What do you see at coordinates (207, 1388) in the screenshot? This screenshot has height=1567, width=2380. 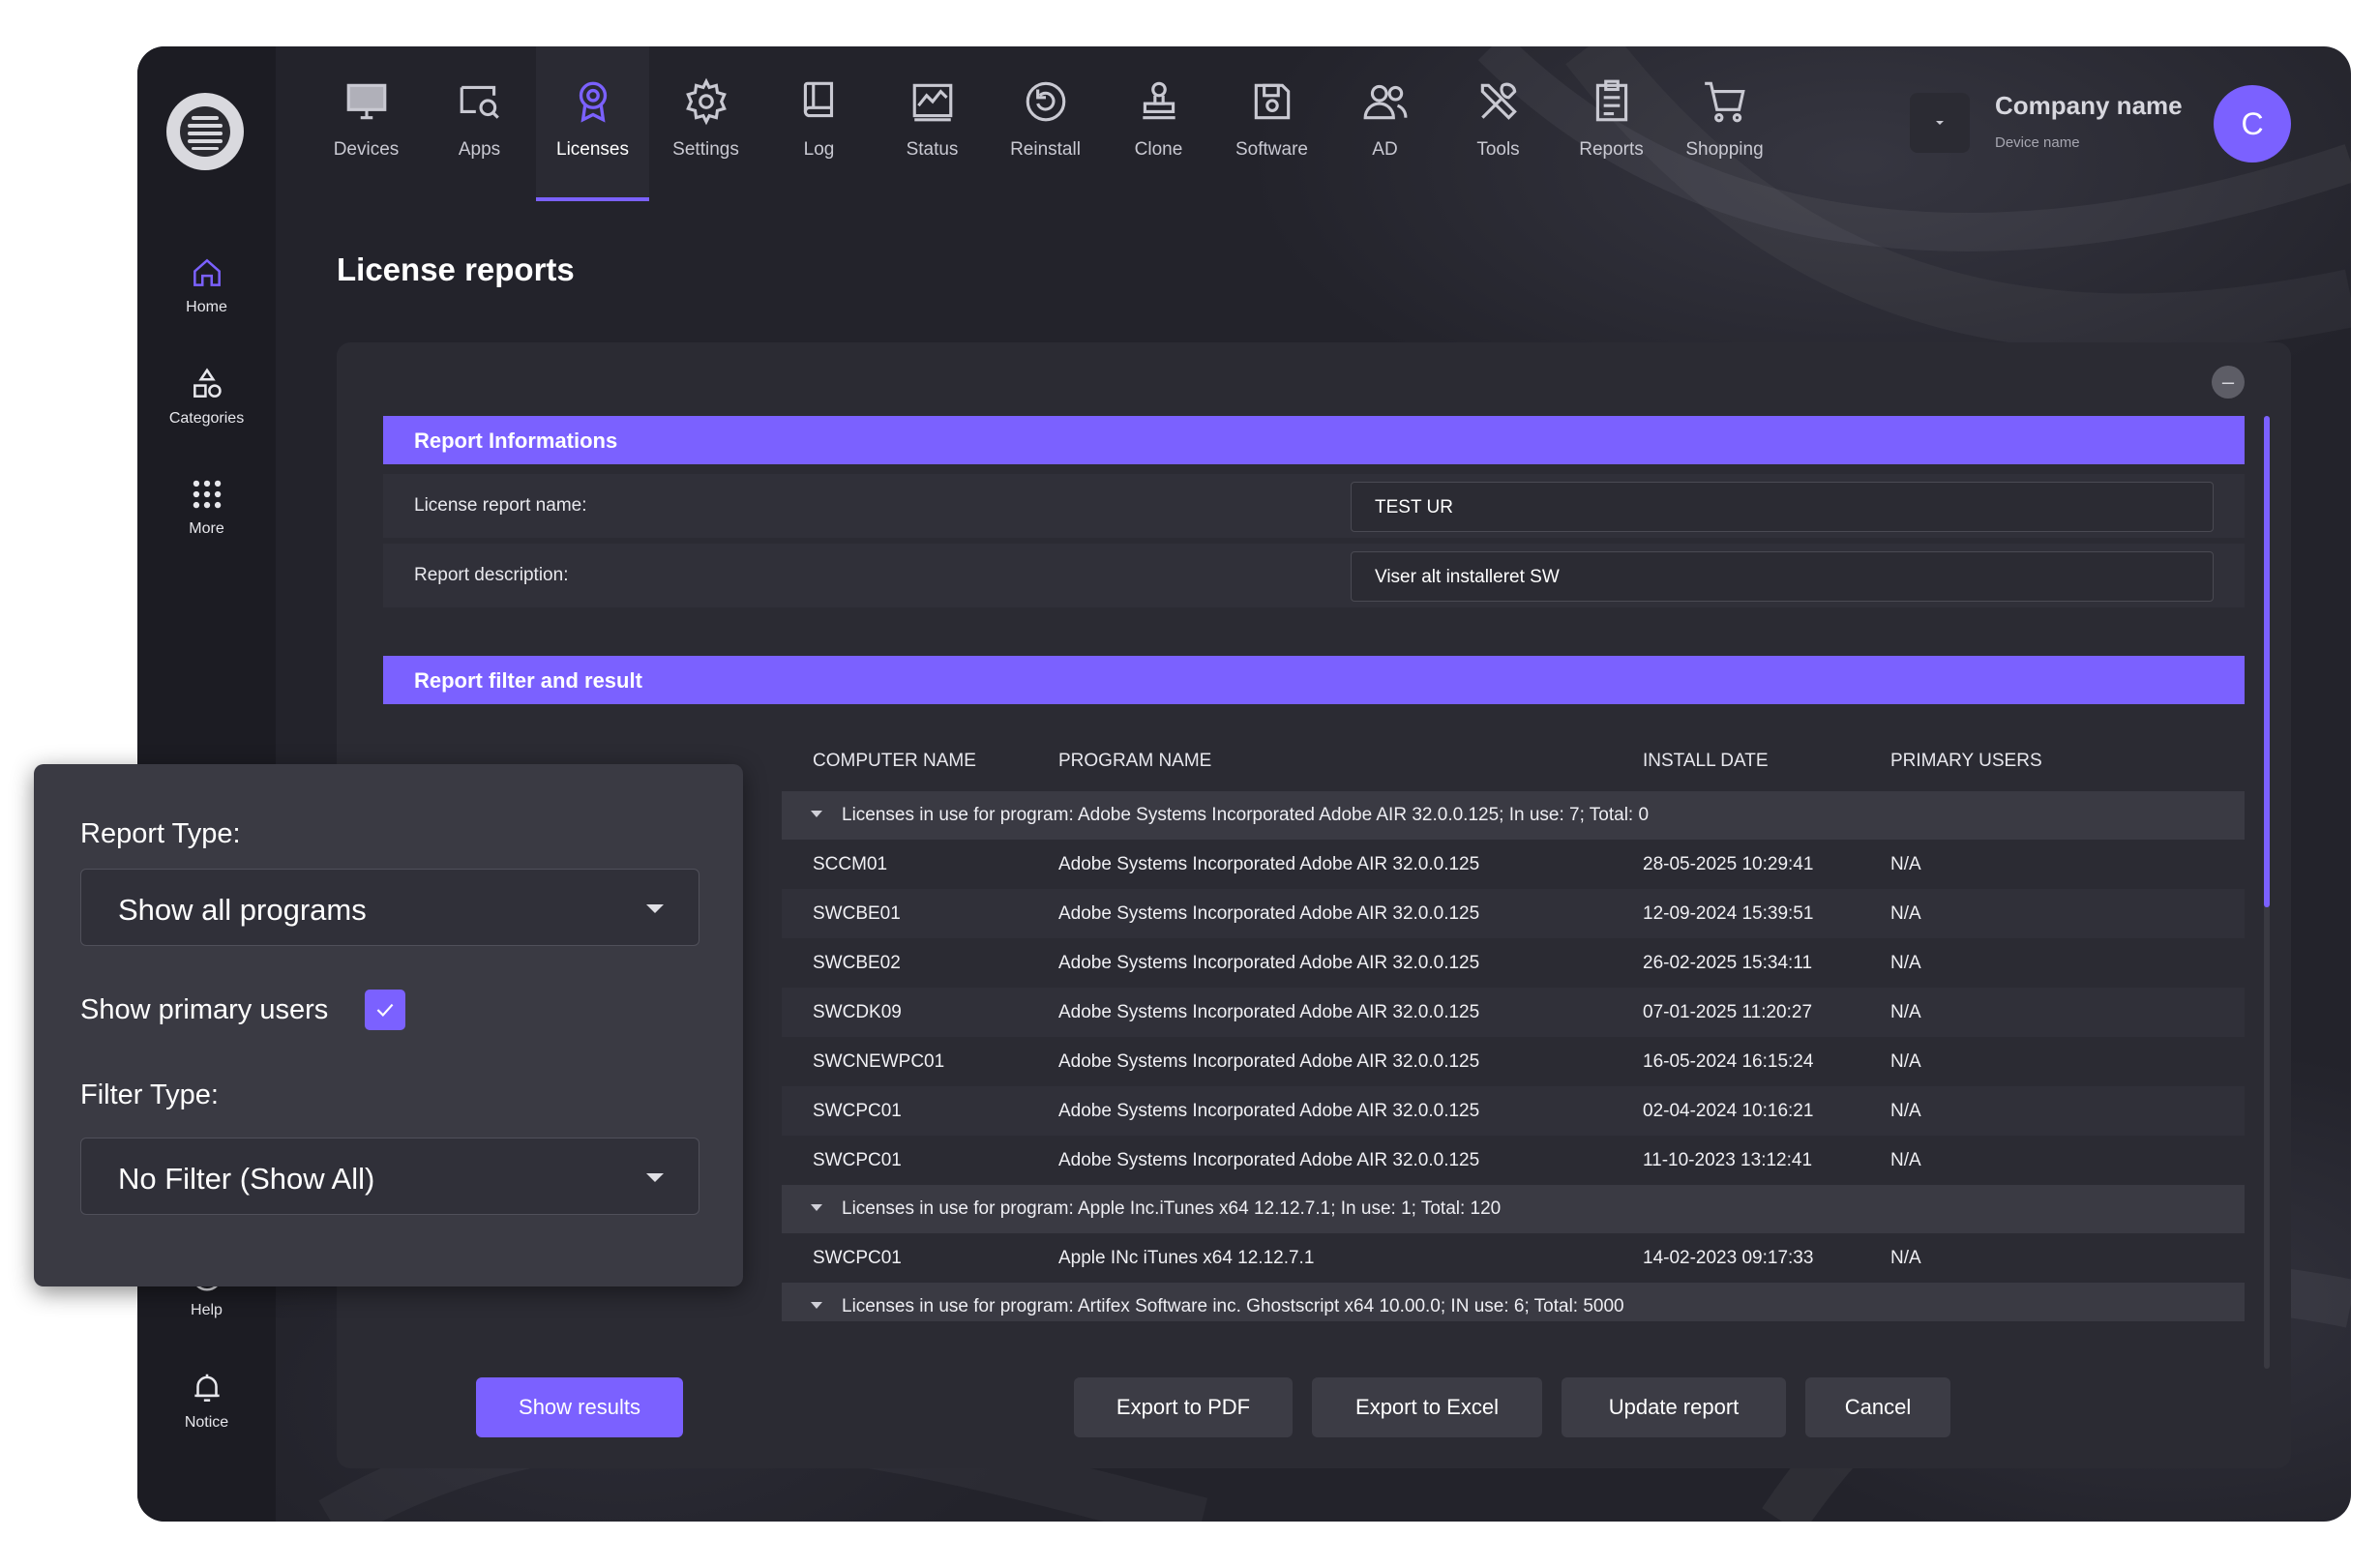 I see `bell-icon` at bounding box center [207, 1388].